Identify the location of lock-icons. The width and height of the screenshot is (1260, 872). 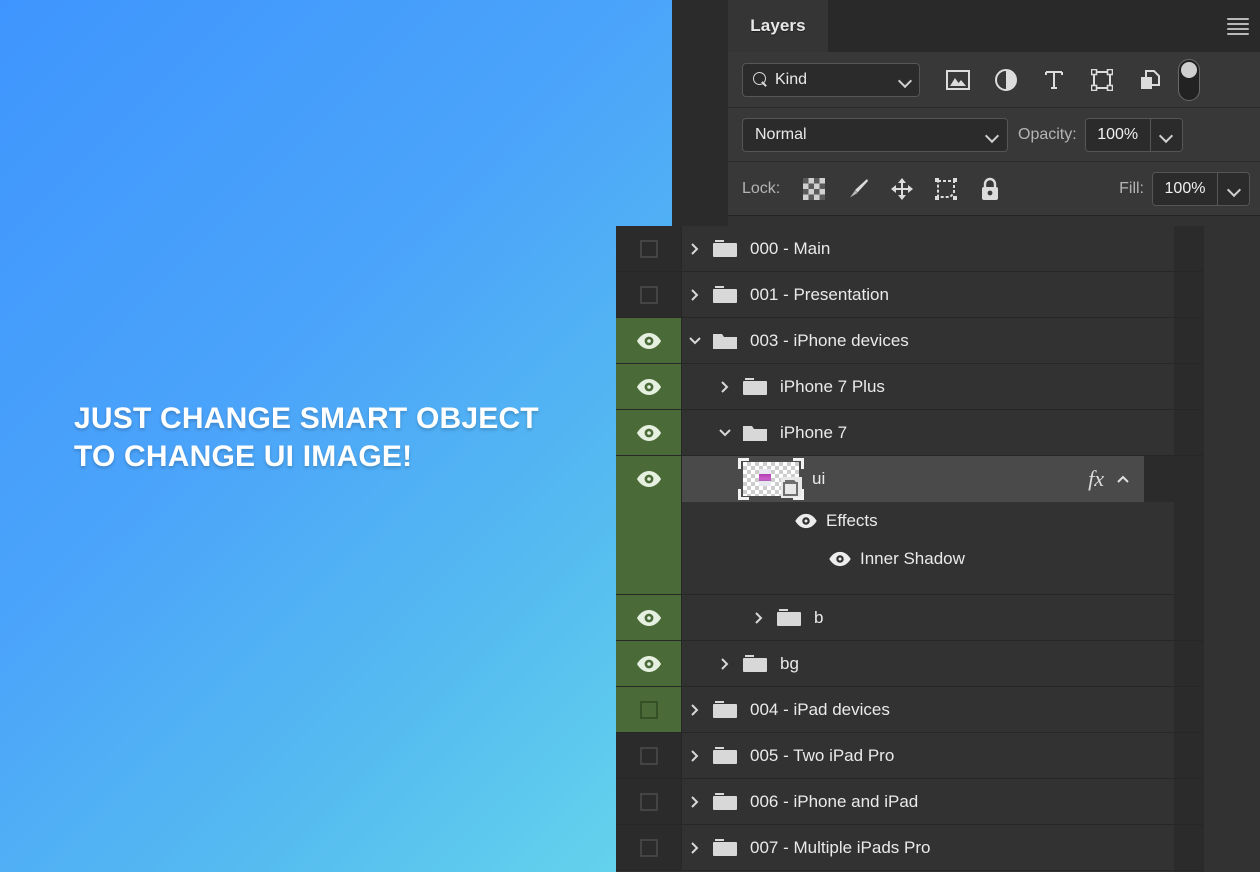
(902, 189).